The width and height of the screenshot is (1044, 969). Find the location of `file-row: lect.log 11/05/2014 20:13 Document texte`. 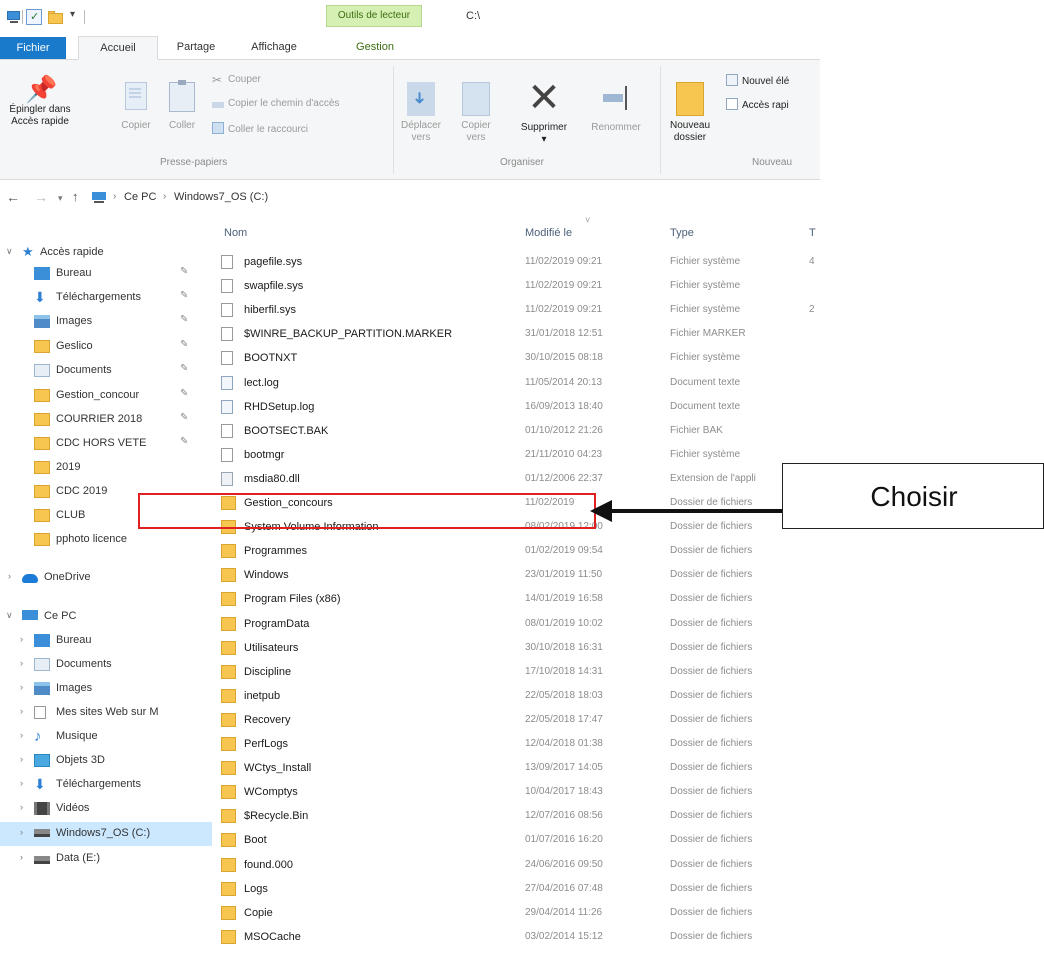

file-row: lect.log 11/05/2014 20:13 Document texte is located at coordinates (516, 383).